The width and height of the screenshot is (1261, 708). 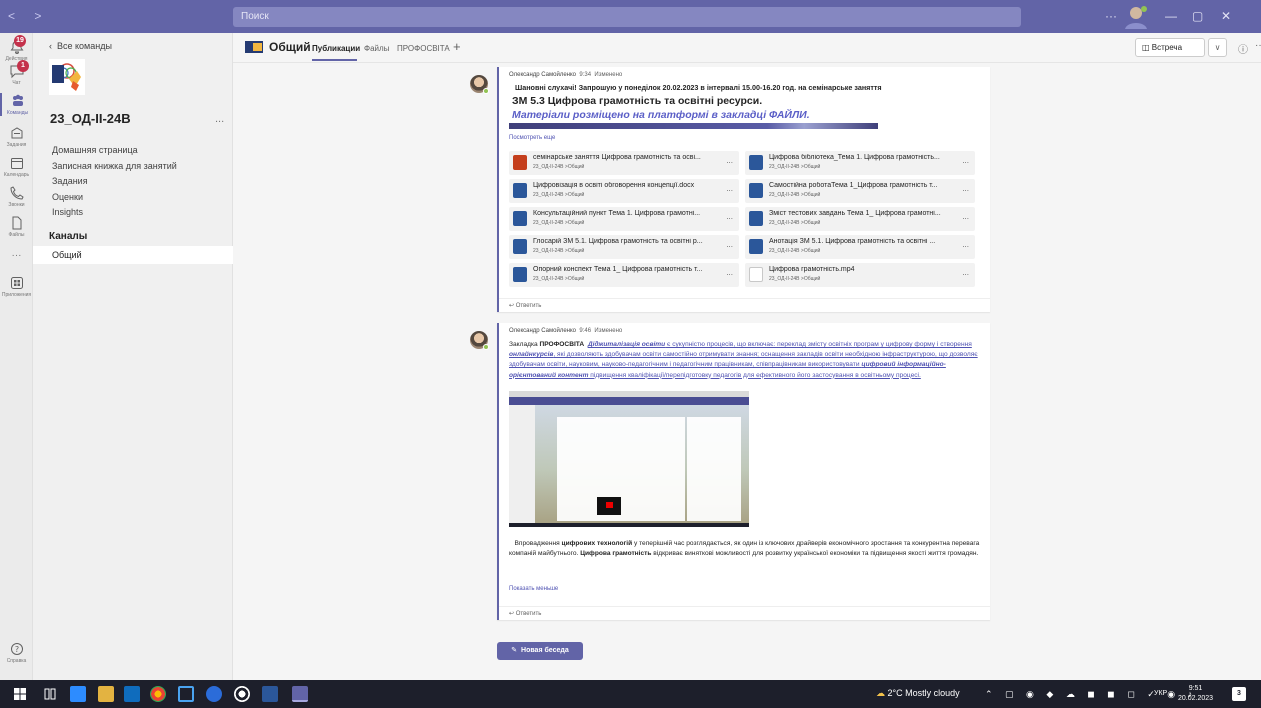 What do you see at coordinates (16, 73) in the screenshot?
I see `appbar-chat: Чат 1` at bounding box center [16, 73].